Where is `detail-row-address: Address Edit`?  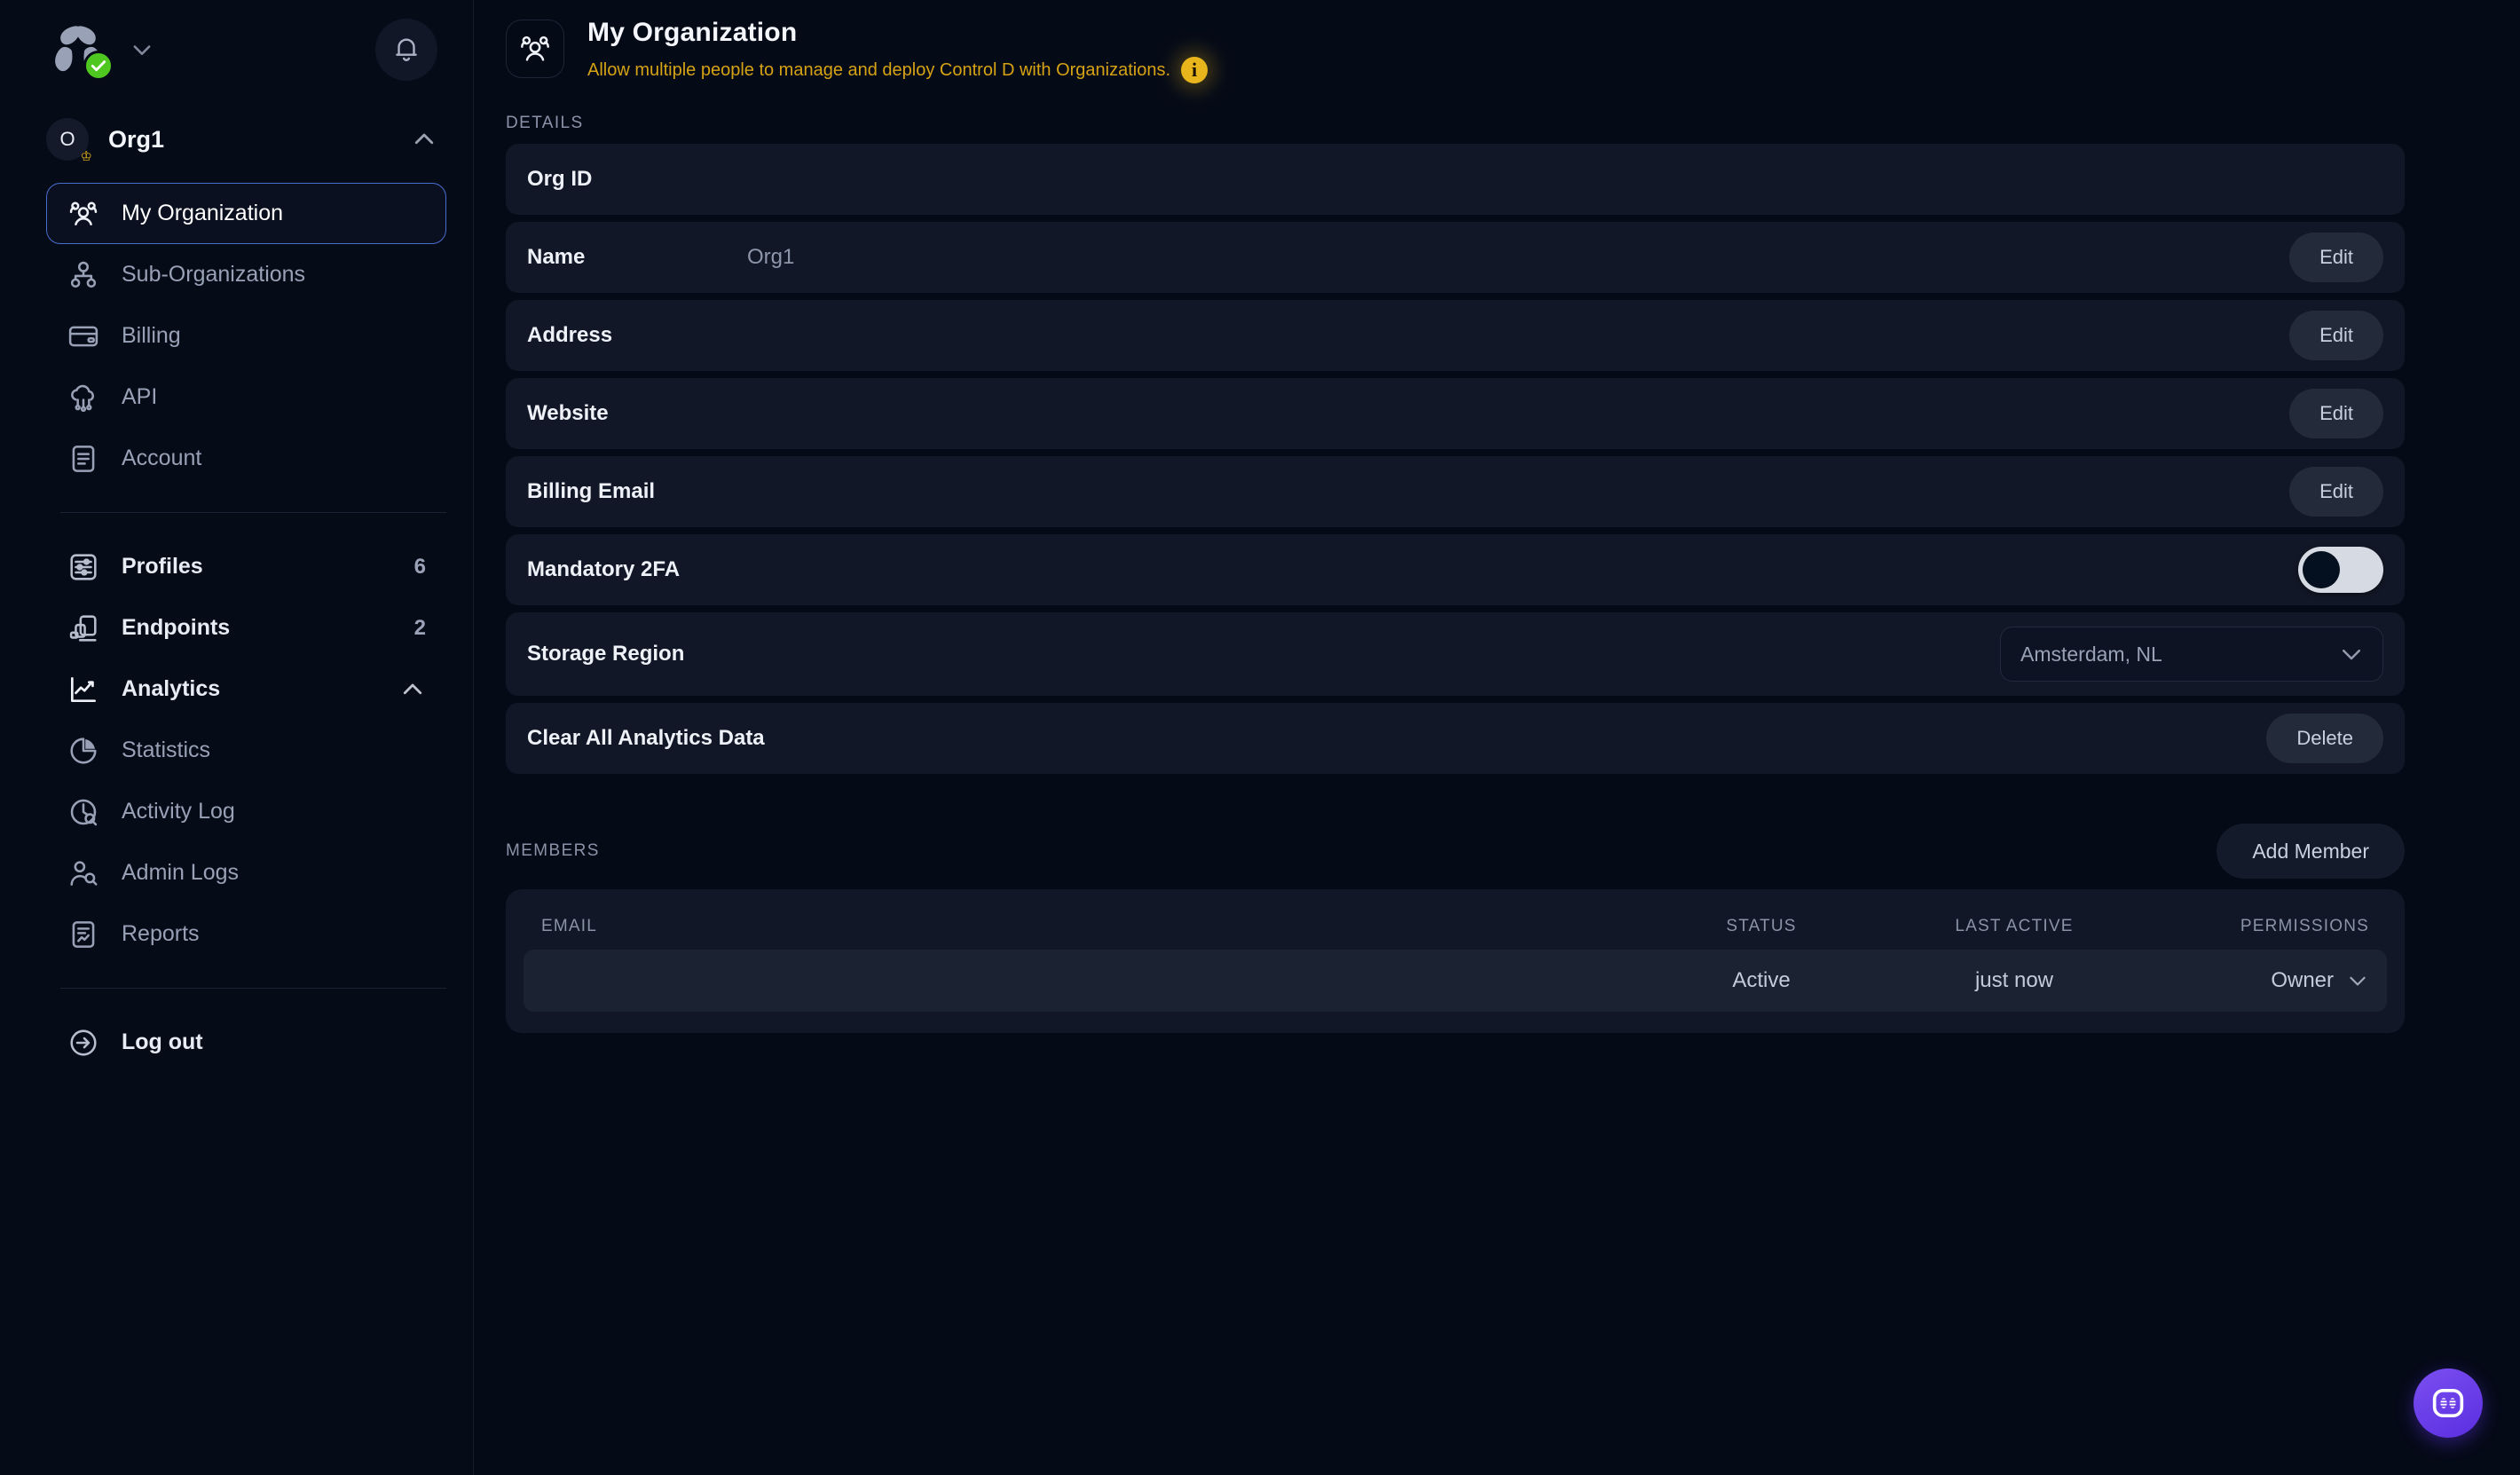
detail-row-address: Address Edit is located at coordinates (1455, 335).